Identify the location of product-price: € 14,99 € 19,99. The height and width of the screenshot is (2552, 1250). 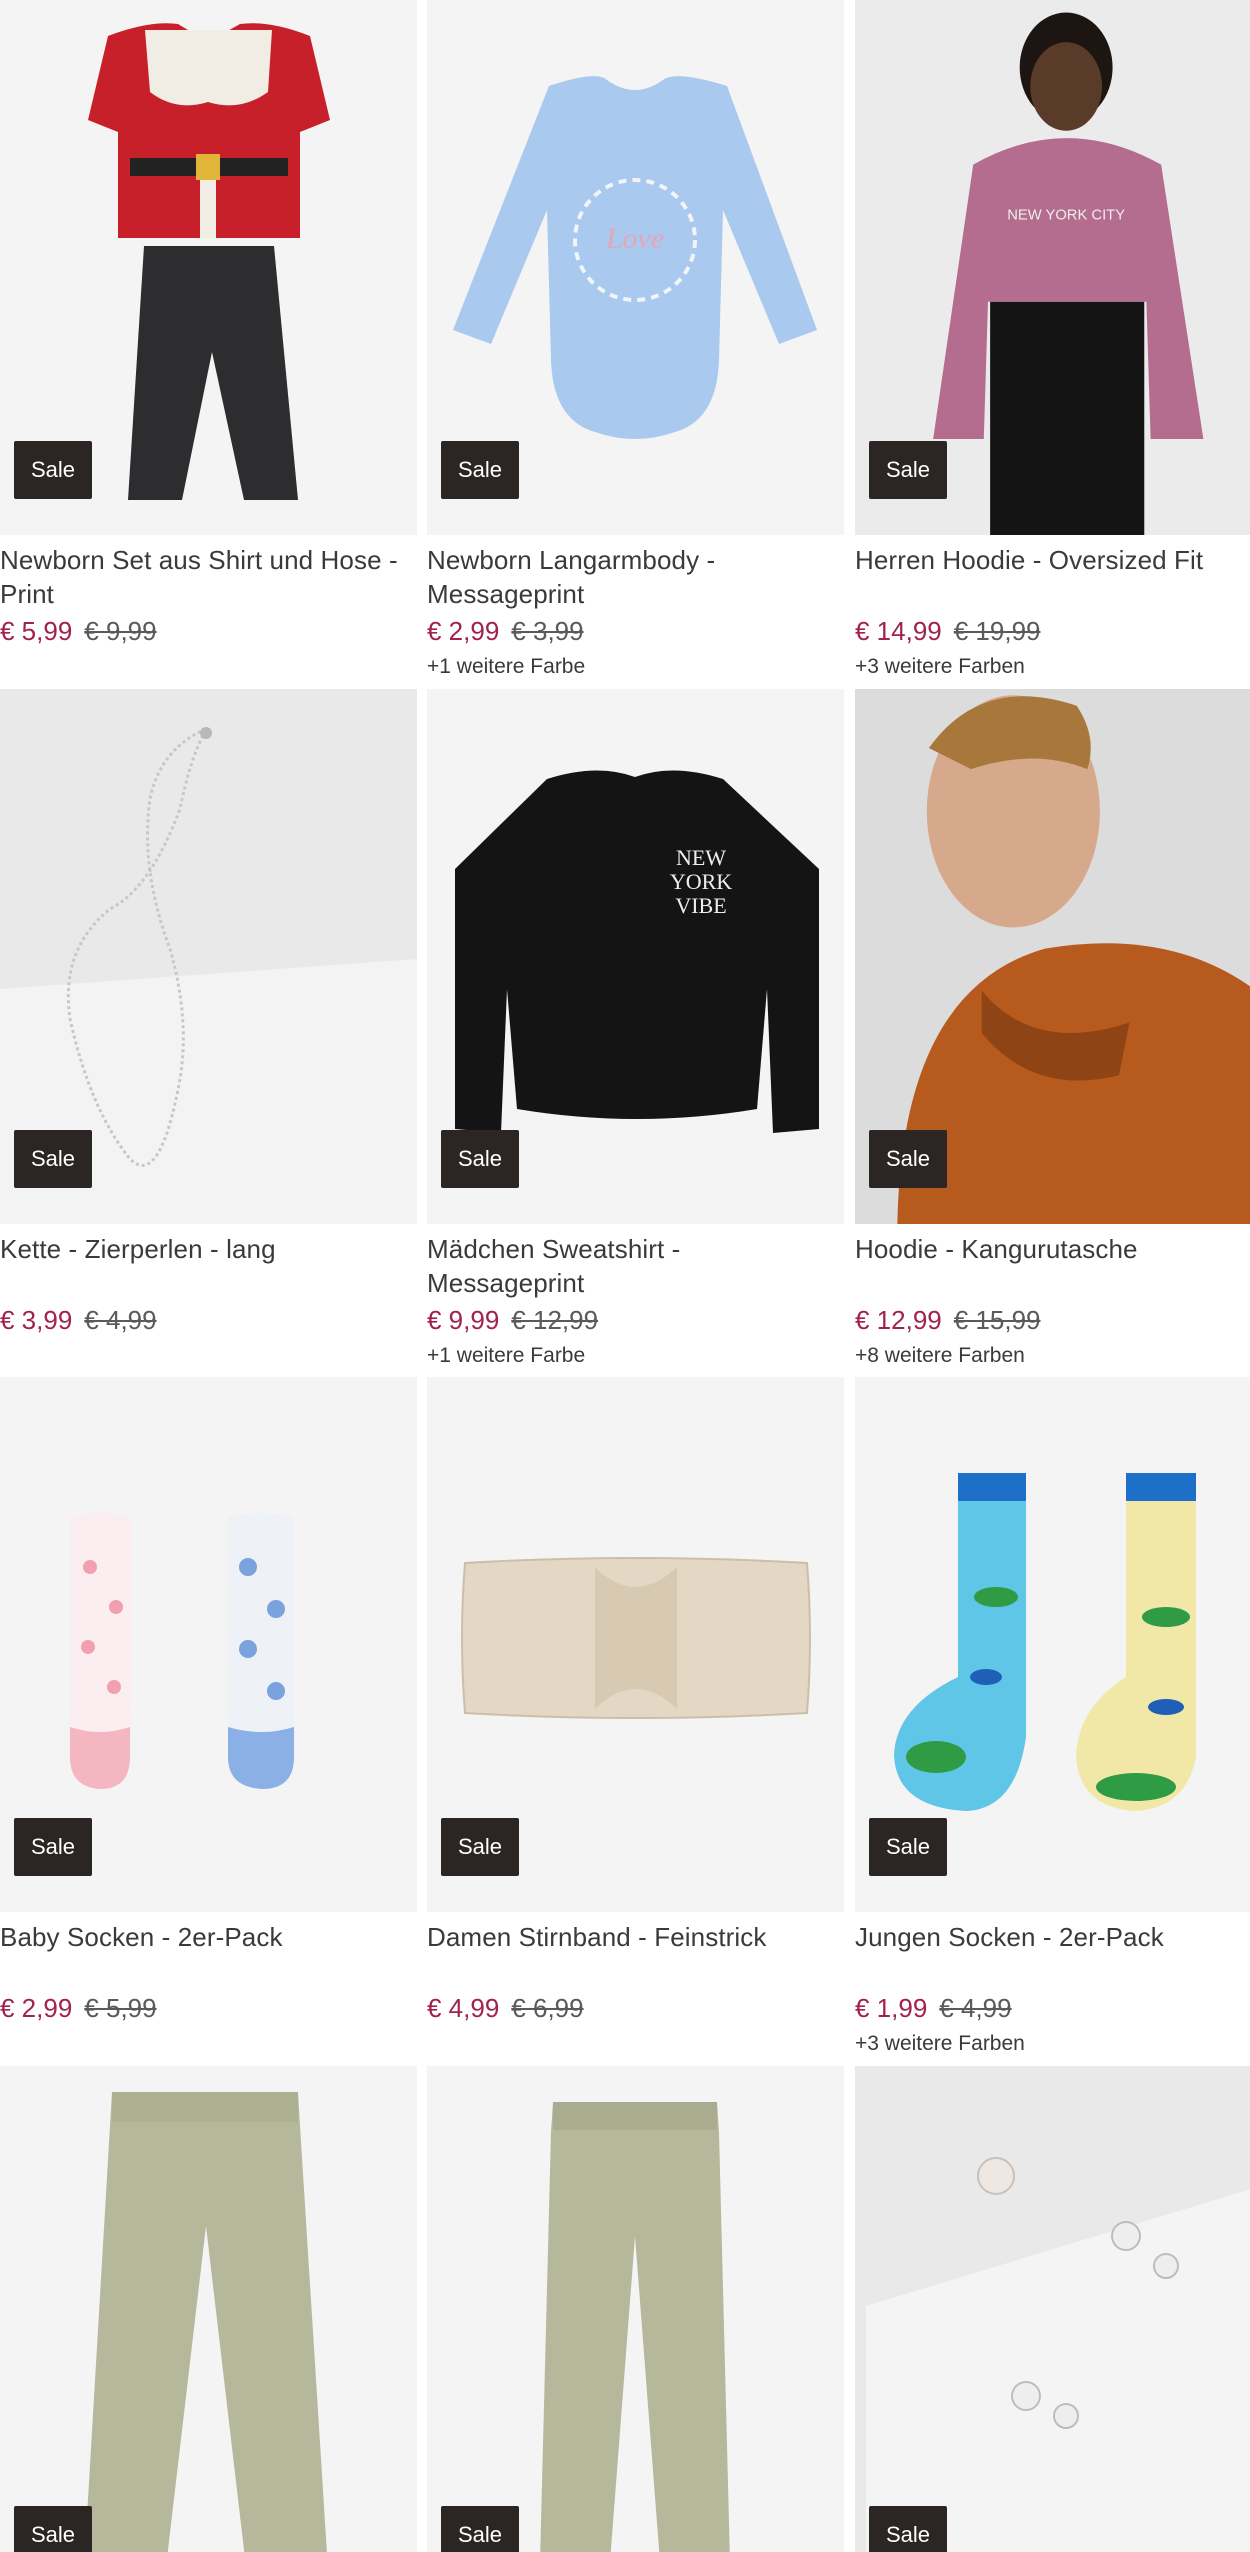
(948, 631).